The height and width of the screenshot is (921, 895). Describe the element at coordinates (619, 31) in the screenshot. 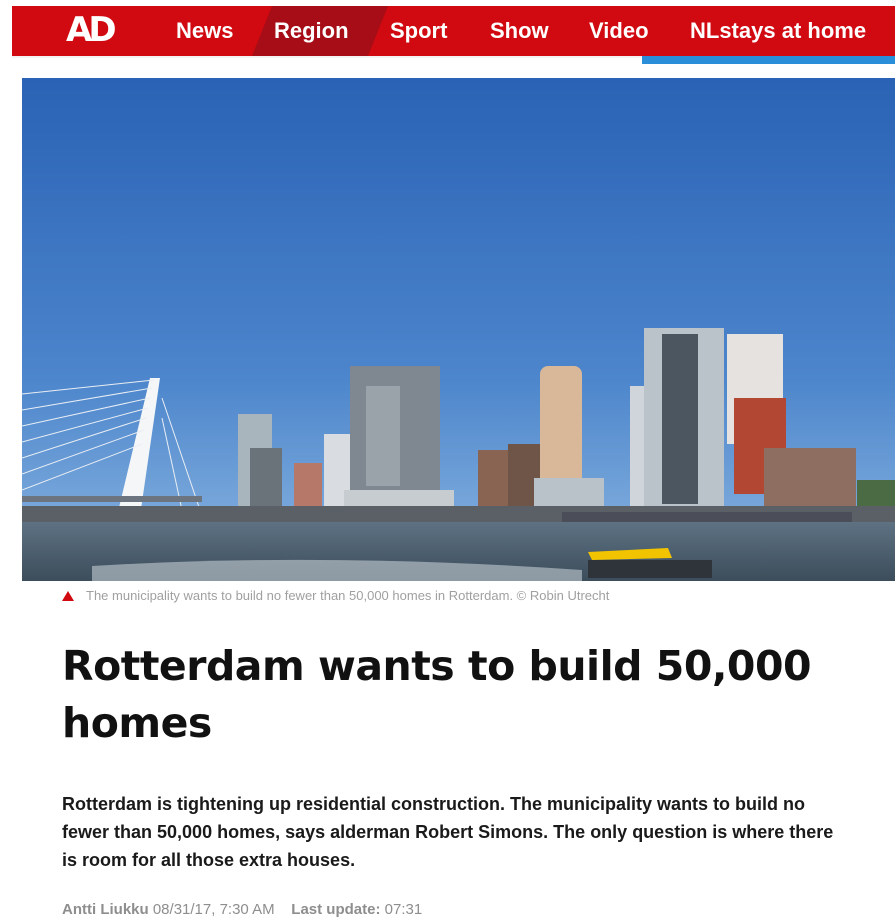

I see `nav-item-video: Video` at that location.